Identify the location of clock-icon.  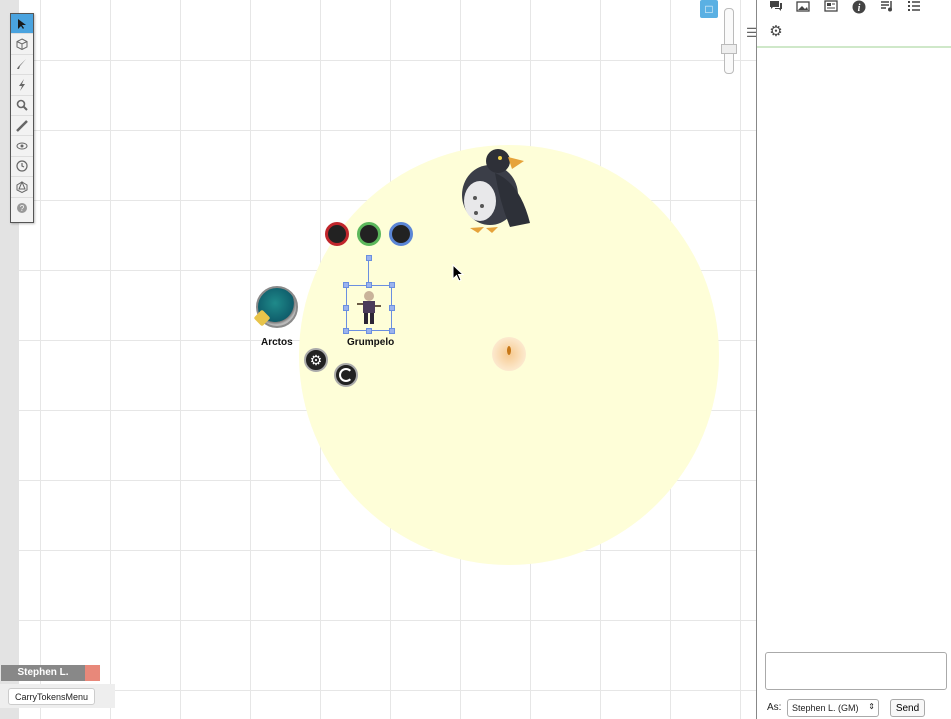
(22, 166).